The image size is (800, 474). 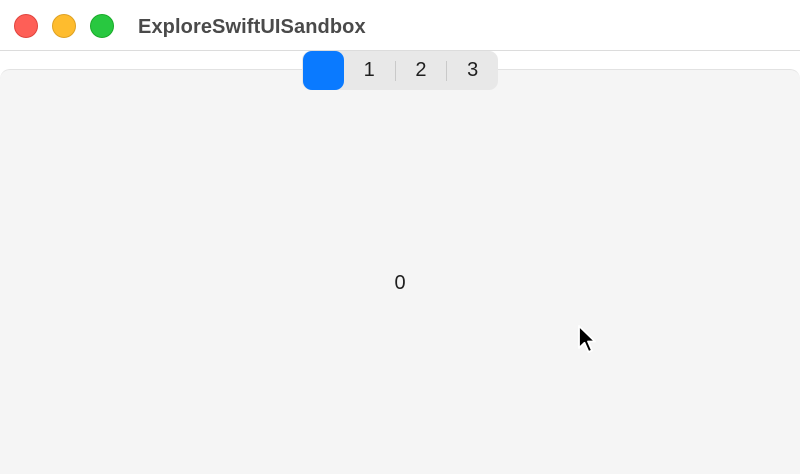 I want to click on window-title: ExploreSwiftUISandbox, so click(x=252, y=27).